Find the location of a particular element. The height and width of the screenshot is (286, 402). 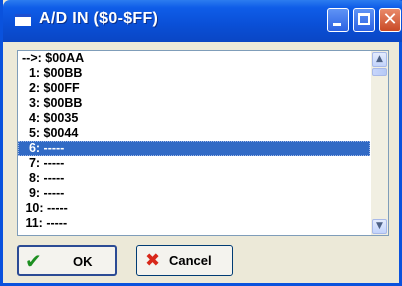

maximize-button is located at coordinates (364, 20).